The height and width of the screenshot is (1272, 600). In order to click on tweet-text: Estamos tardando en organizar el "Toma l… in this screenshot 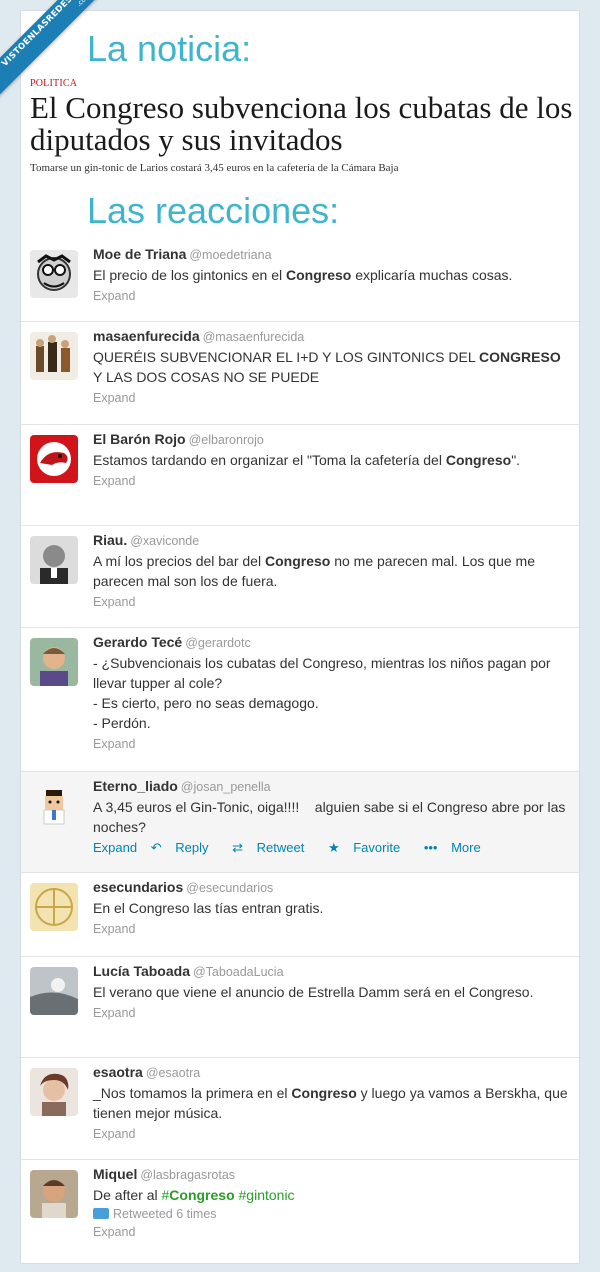, I will do `click(307, 460)`.